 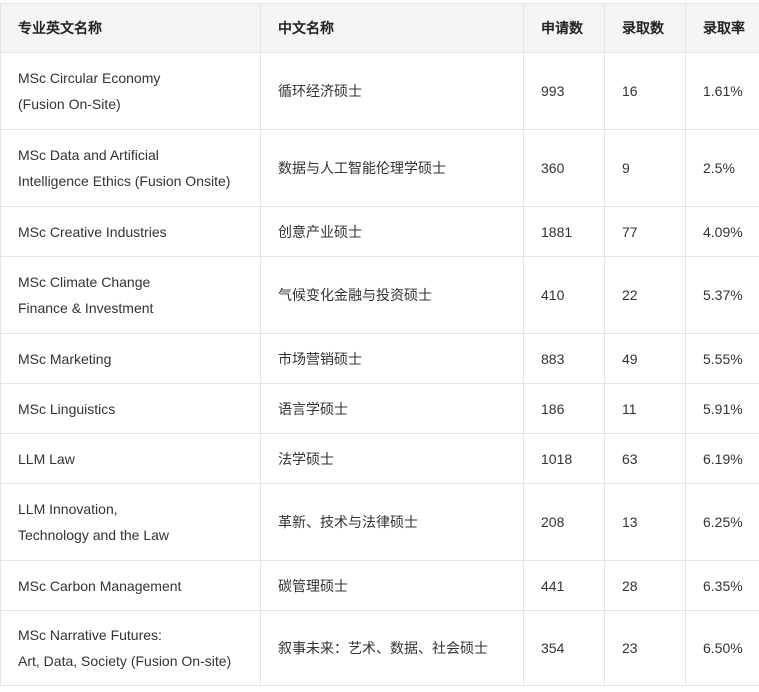 I want to click on english-name-line: MSc Narrative Futures:, so click(x=90, y=635).